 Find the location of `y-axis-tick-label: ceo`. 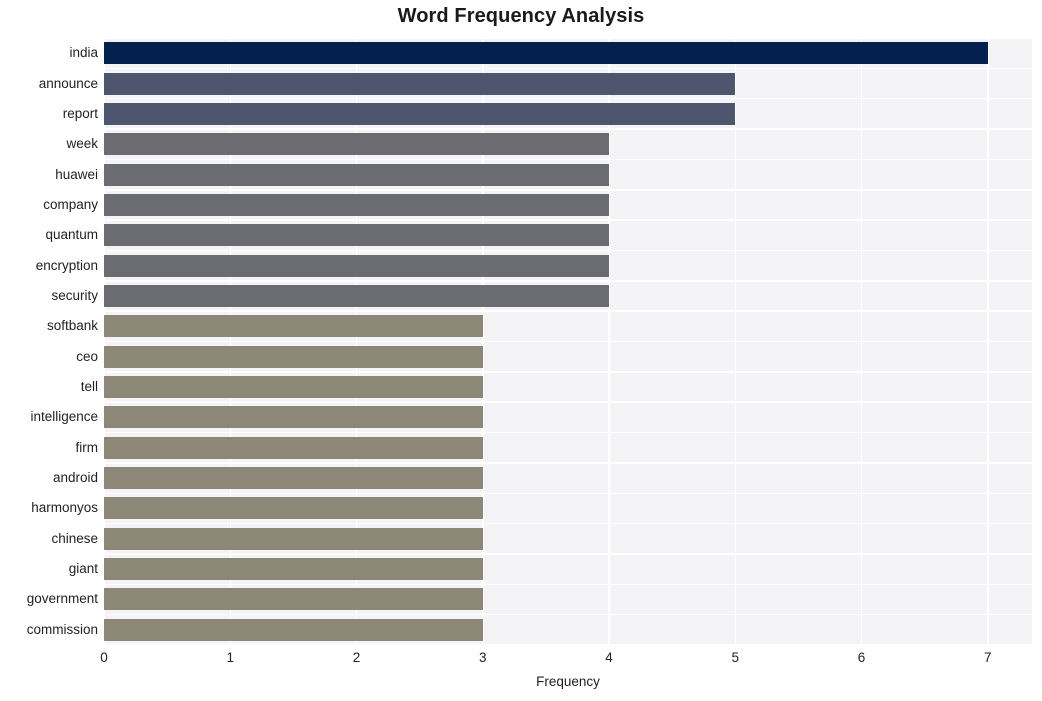

y-axis-tick-label: ceo is located at coordinates (87, 356).